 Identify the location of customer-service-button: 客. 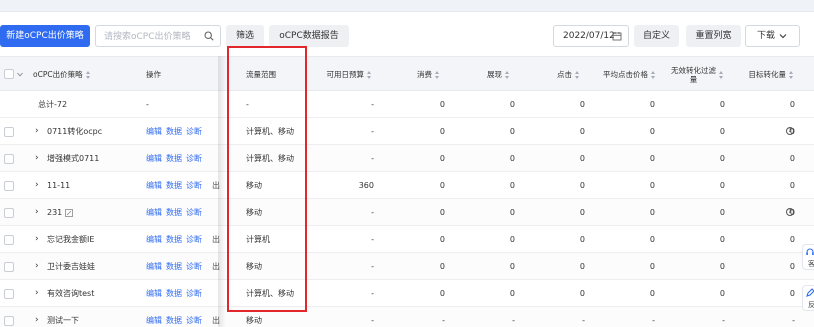
(808, 257).